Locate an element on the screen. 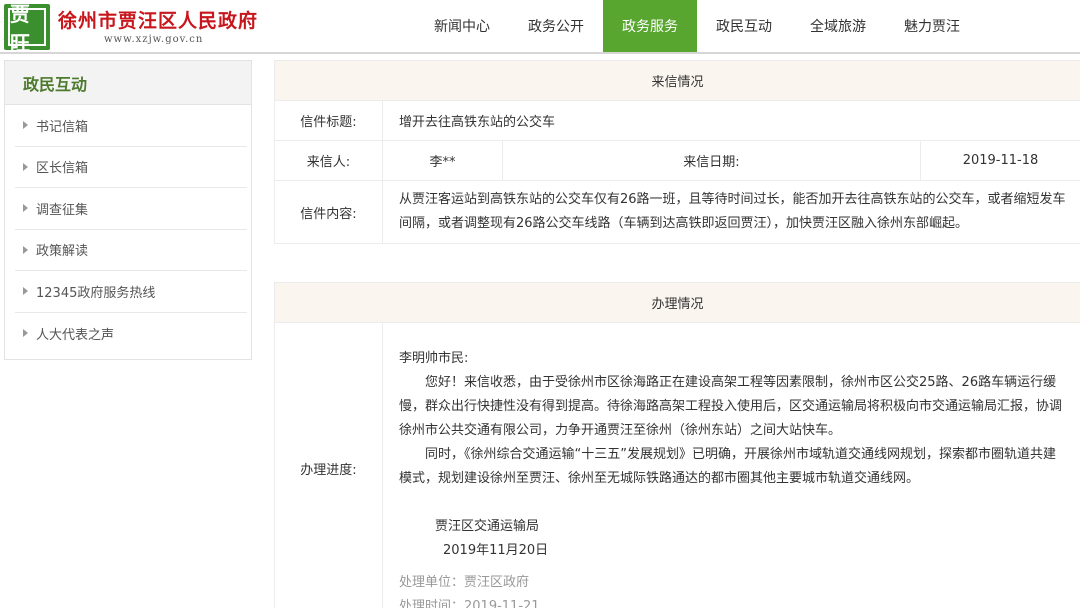  letter-date-value: 2019-11-18 is located at coordinates (1000, 160).